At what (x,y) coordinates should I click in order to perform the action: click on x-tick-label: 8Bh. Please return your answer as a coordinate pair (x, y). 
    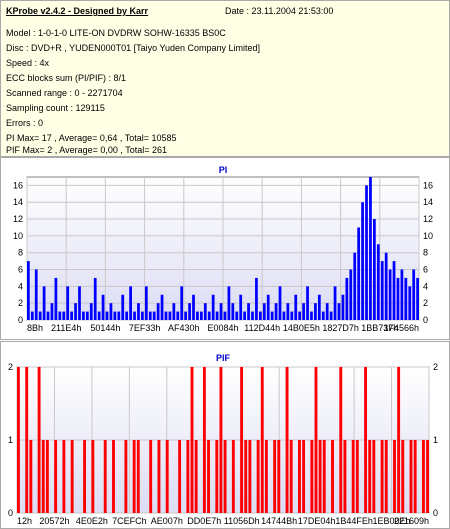
    Looking at the image, I should click on (35, 328).